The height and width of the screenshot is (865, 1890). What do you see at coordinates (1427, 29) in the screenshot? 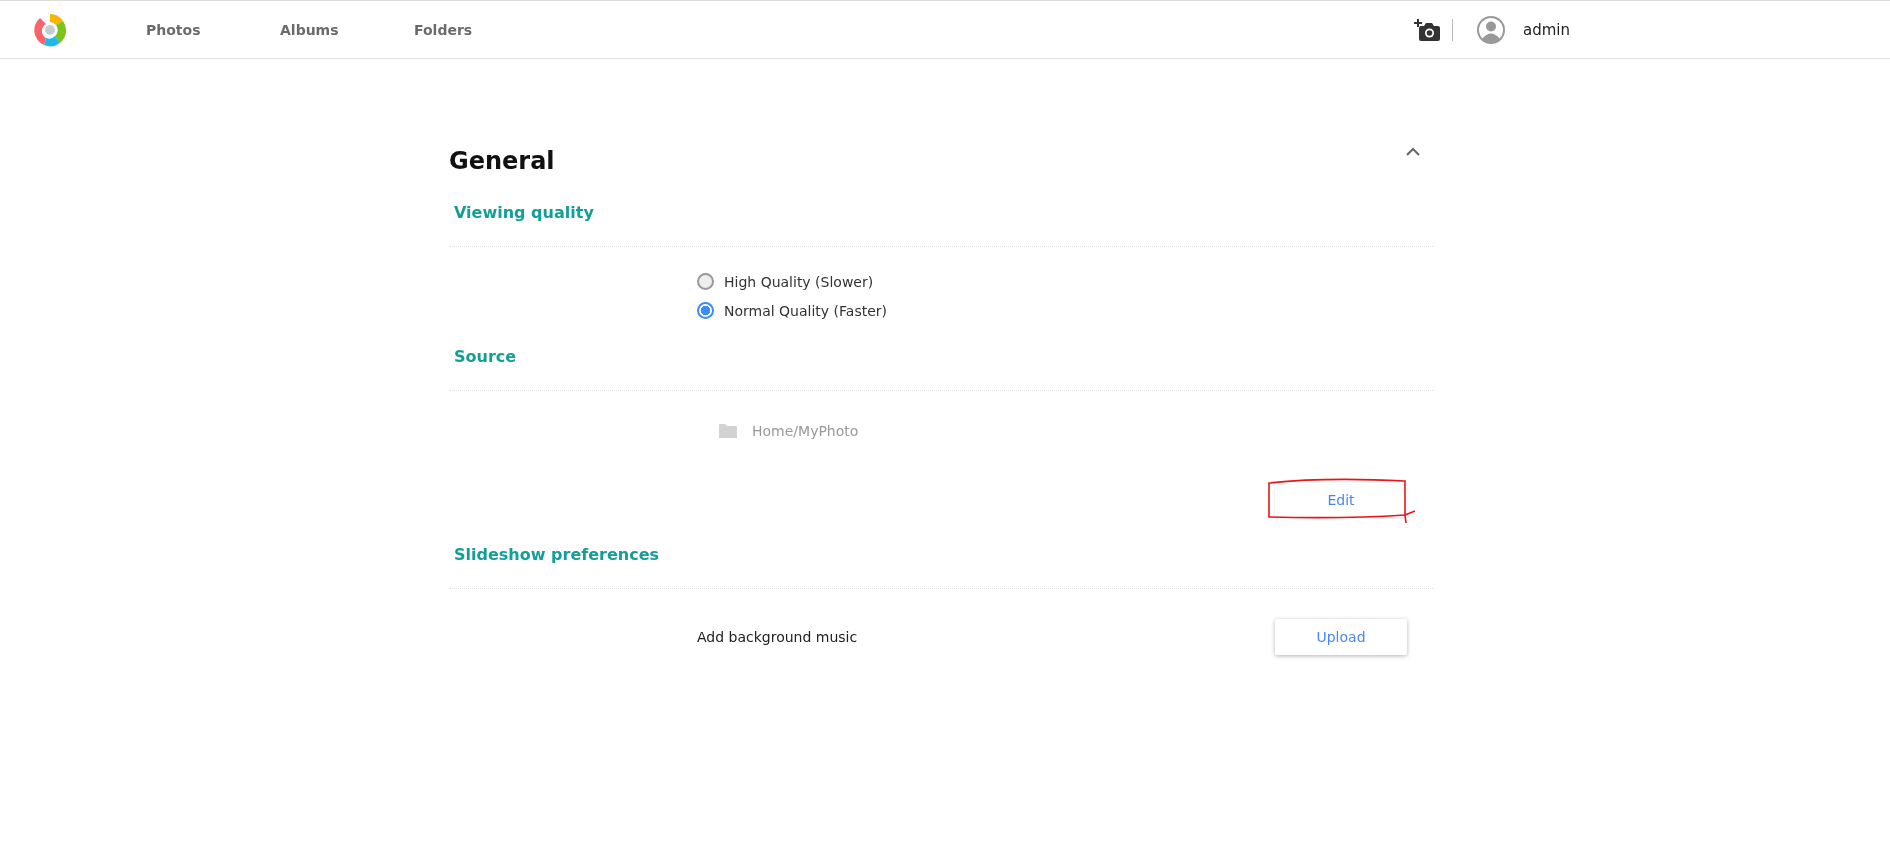
I see `add-camera-icon` at bounding box center [1427, 29].